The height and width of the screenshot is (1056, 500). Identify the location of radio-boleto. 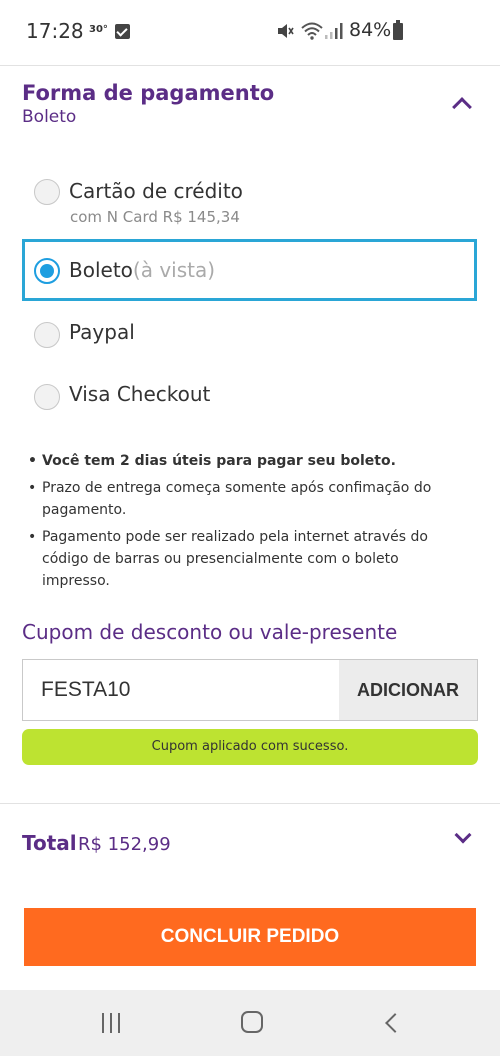
(47, 271).